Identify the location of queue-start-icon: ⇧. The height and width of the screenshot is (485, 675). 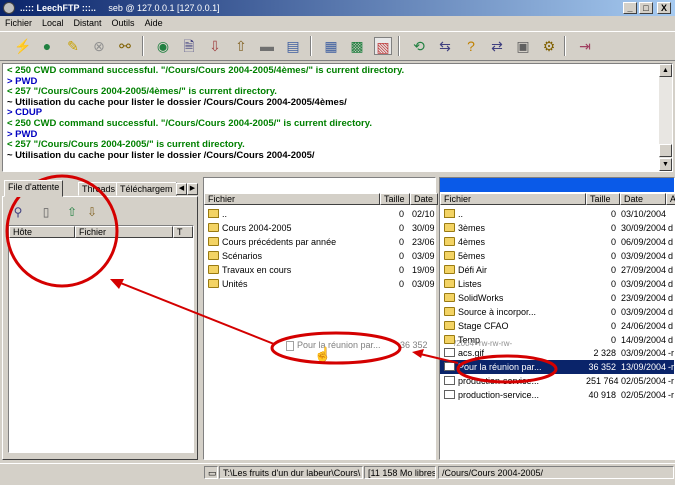
(72, 212).